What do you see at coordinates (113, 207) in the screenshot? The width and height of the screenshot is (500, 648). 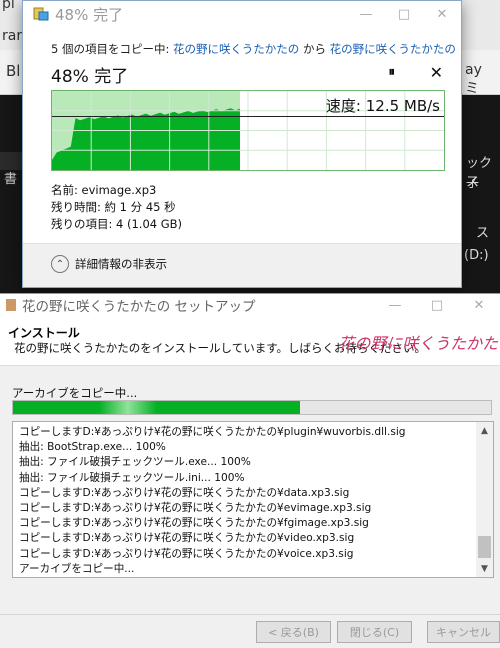 I see `time-remaining: 残り時間: 約 1 分 45 秒` at bounding box center [113, 207].